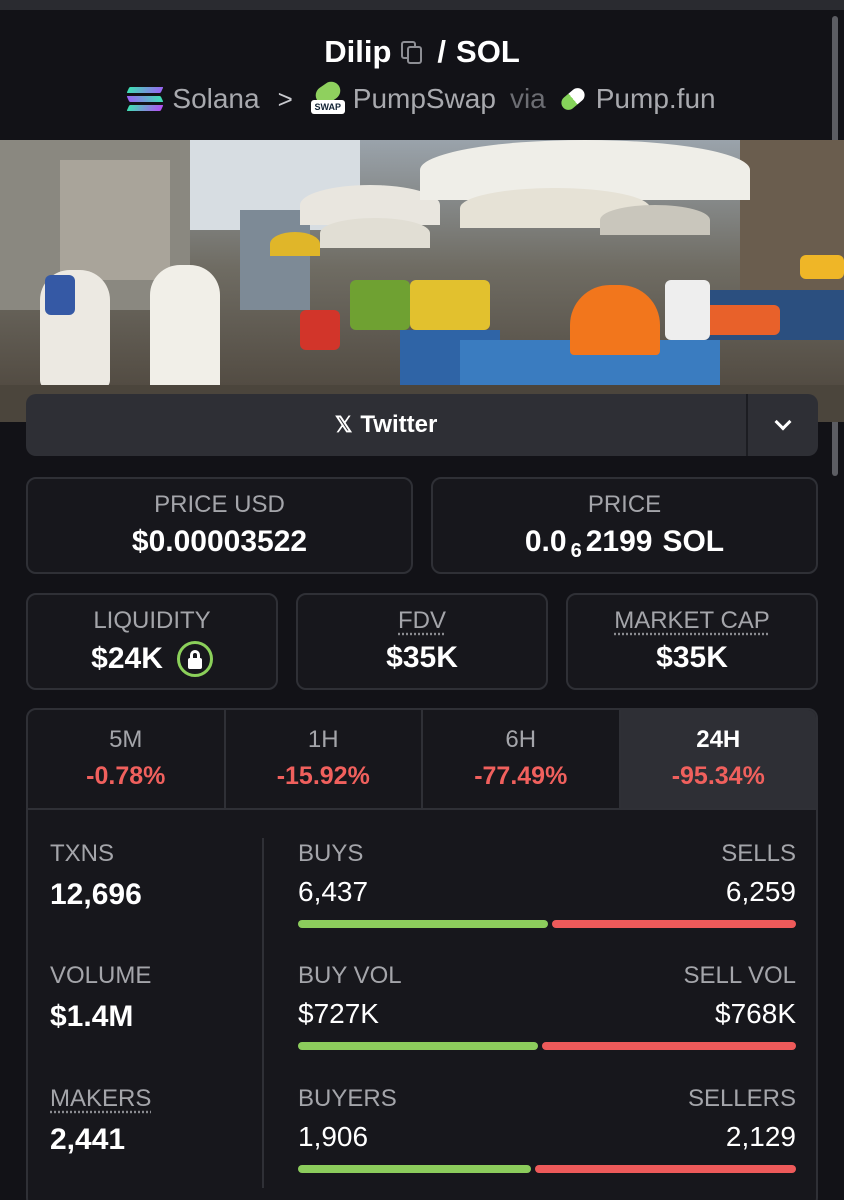 This screenshot has width=844, height=1200. I want to click on copy-icon, so click(411, 52).